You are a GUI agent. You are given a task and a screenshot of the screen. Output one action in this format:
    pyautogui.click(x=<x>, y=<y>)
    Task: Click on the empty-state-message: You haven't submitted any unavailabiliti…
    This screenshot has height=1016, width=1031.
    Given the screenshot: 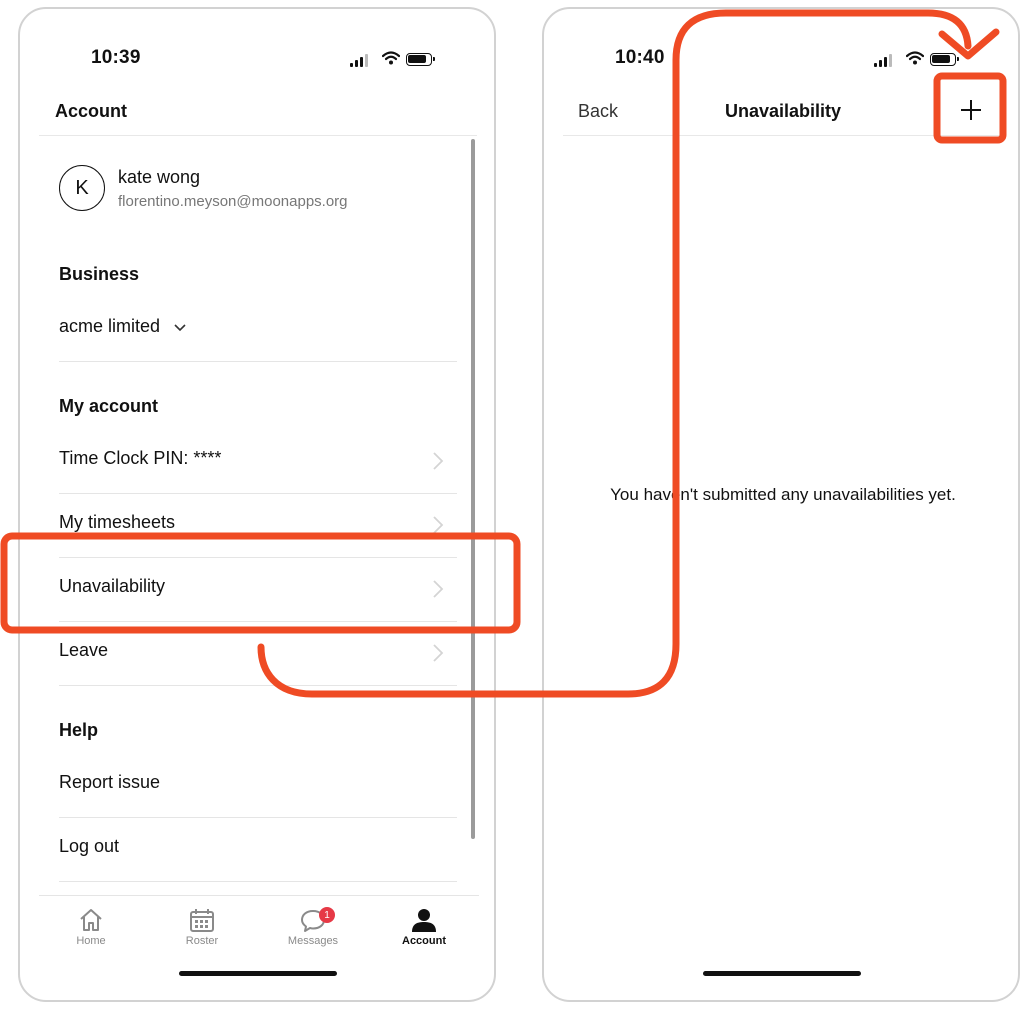 What is the action you would take?
    pyautogui.click(x=783, y=494)
    